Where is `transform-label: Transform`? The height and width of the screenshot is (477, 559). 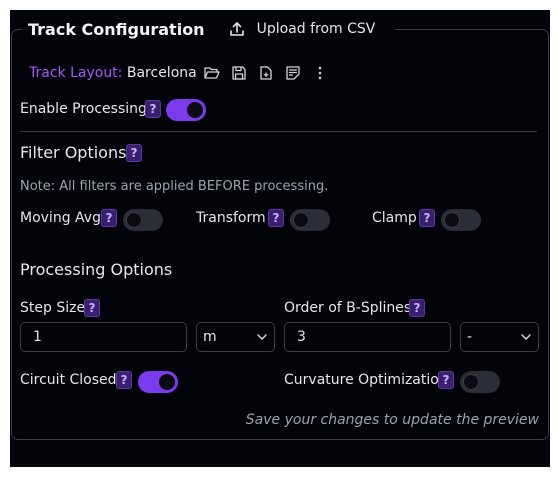
transform-label: Transform is located at coordinates (231, 218).